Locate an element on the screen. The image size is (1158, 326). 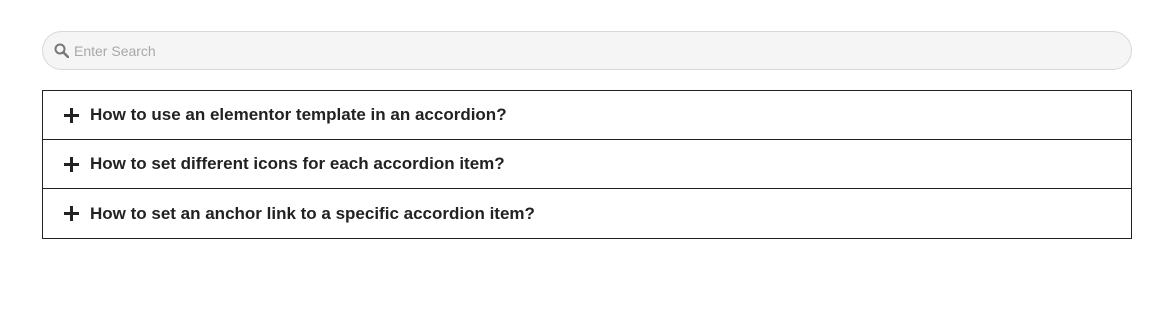
search-icon is located at coordinates (61, 51).